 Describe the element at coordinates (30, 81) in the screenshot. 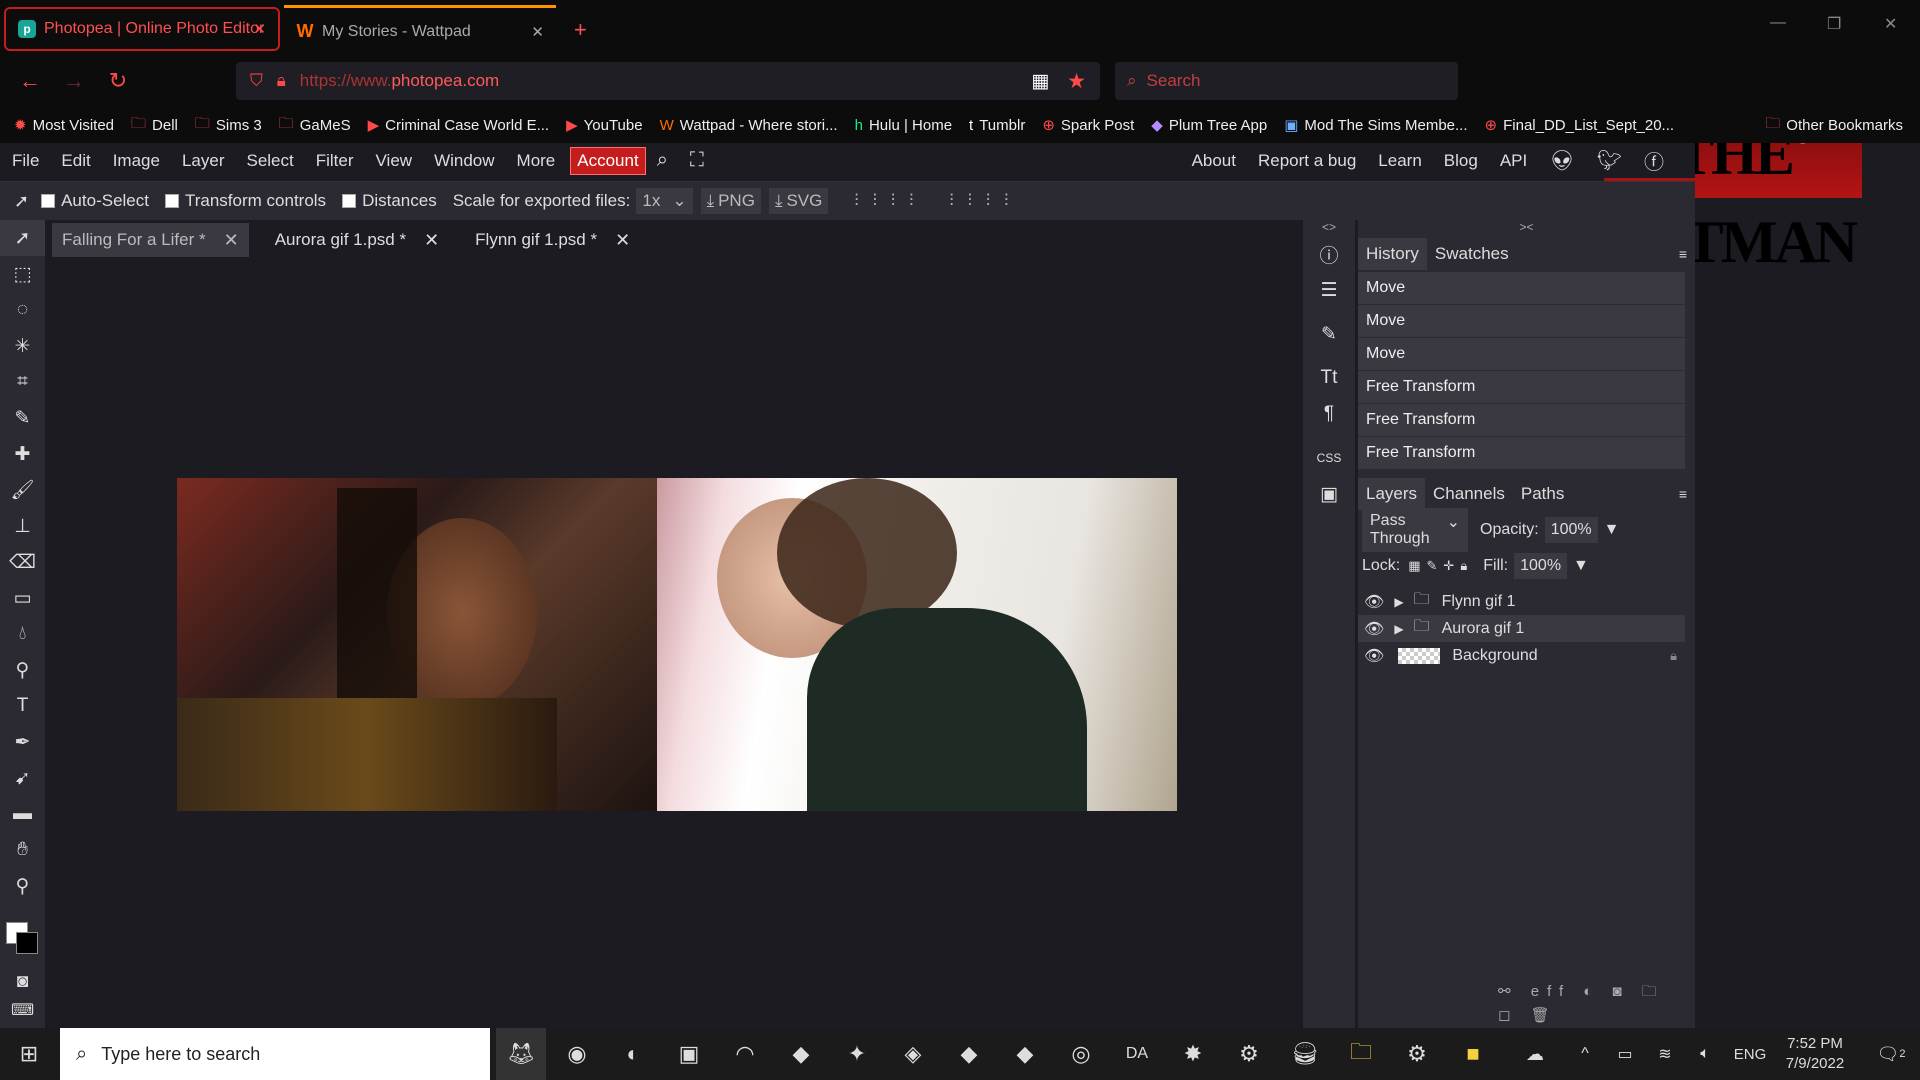

I see `back-button: ←` at that location.